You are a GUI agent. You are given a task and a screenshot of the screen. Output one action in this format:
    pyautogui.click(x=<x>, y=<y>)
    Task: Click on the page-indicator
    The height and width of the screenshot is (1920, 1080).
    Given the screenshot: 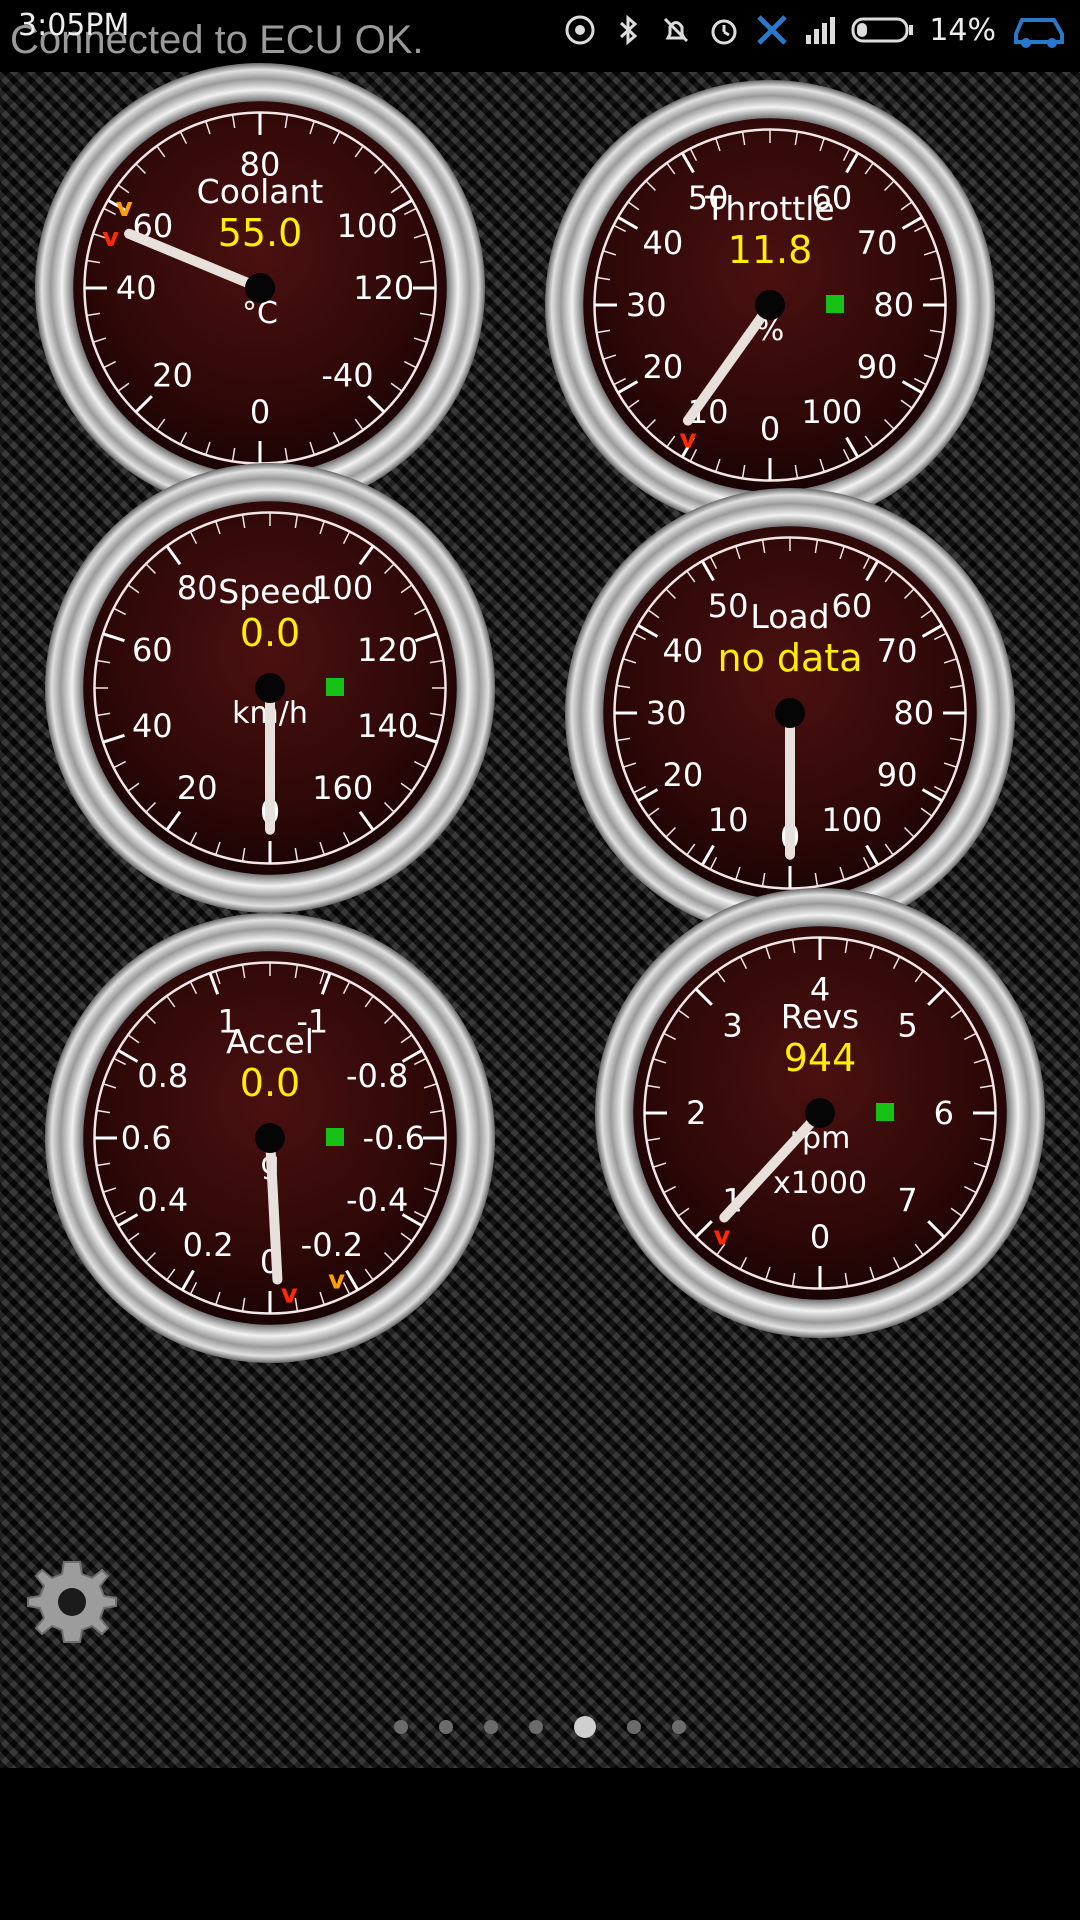 What is the action you would take?
    pyautogui.click(x=540, y=1727)
    